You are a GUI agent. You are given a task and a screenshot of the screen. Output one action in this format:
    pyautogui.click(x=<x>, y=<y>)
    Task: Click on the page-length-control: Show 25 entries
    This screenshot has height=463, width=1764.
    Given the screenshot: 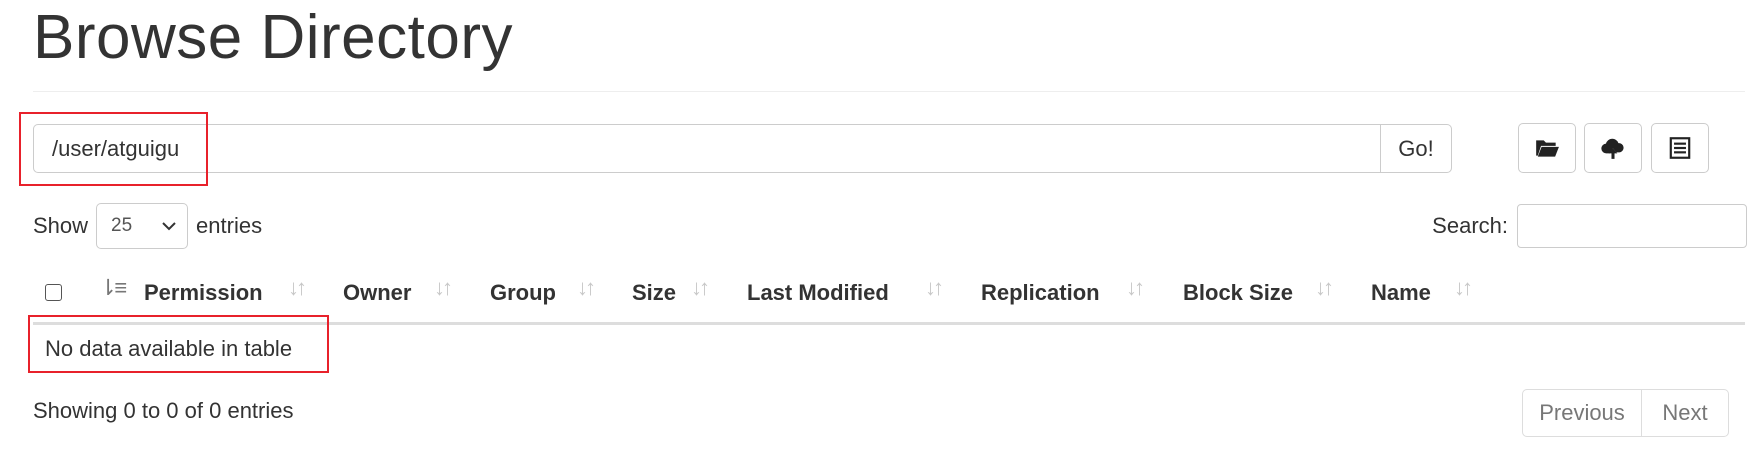 What is the action you would take?
    pyautogui.click(x=147, y=226)
    